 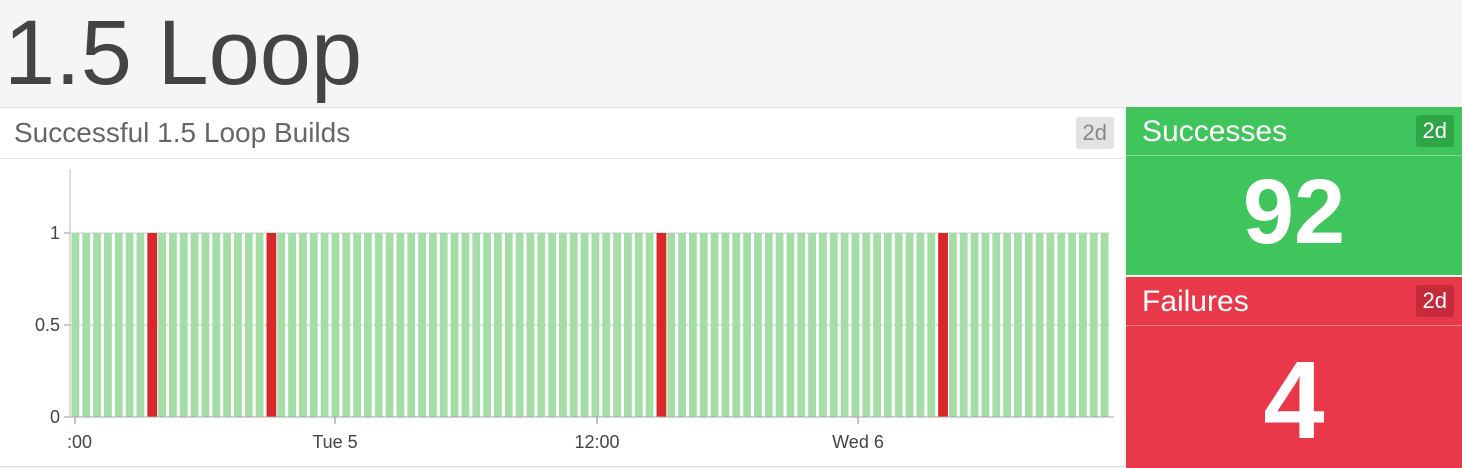 What do you see at coordinates (55, 417) in the screenshot?
I see `y-tick-label: 0` at bounding box center [55, 417].